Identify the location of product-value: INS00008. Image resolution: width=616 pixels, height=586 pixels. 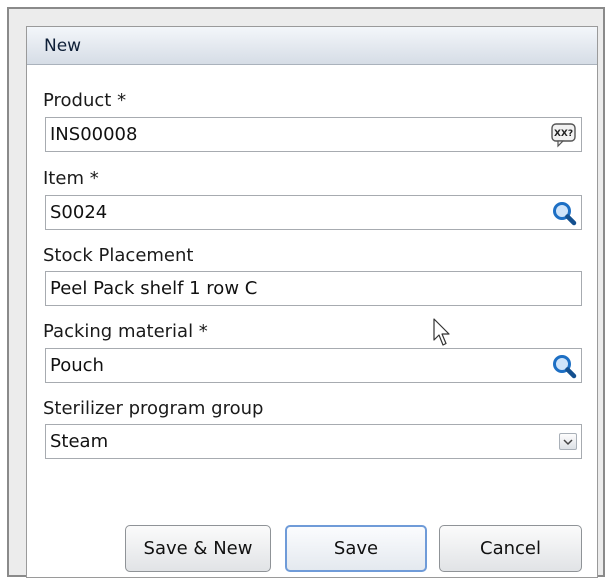
(94, 134).